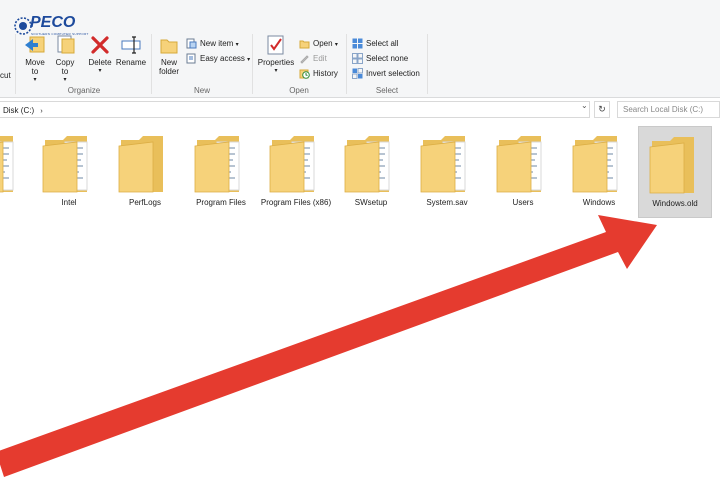  Describe the element at coordinates (323, 43) in the screenshot. I see `open-label: Open` at that location.